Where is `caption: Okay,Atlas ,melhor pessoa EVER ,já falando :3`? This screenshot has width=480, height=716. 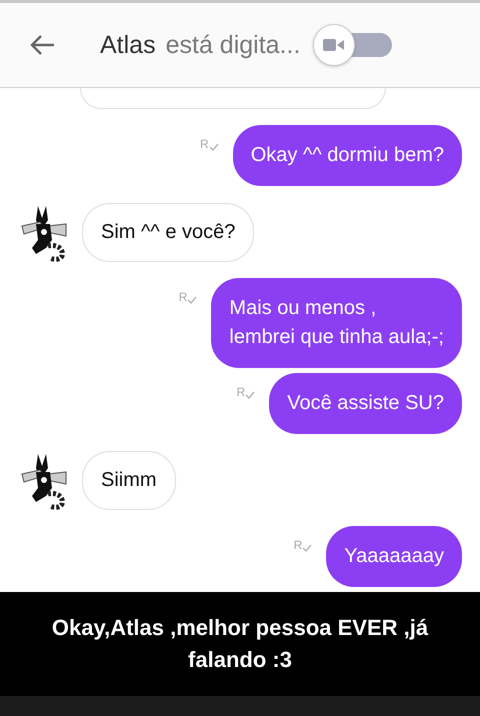 caption: Okay,Atlas ,melhor pessoa EVER ,já falando :3 is located at coordinates (240, 644).